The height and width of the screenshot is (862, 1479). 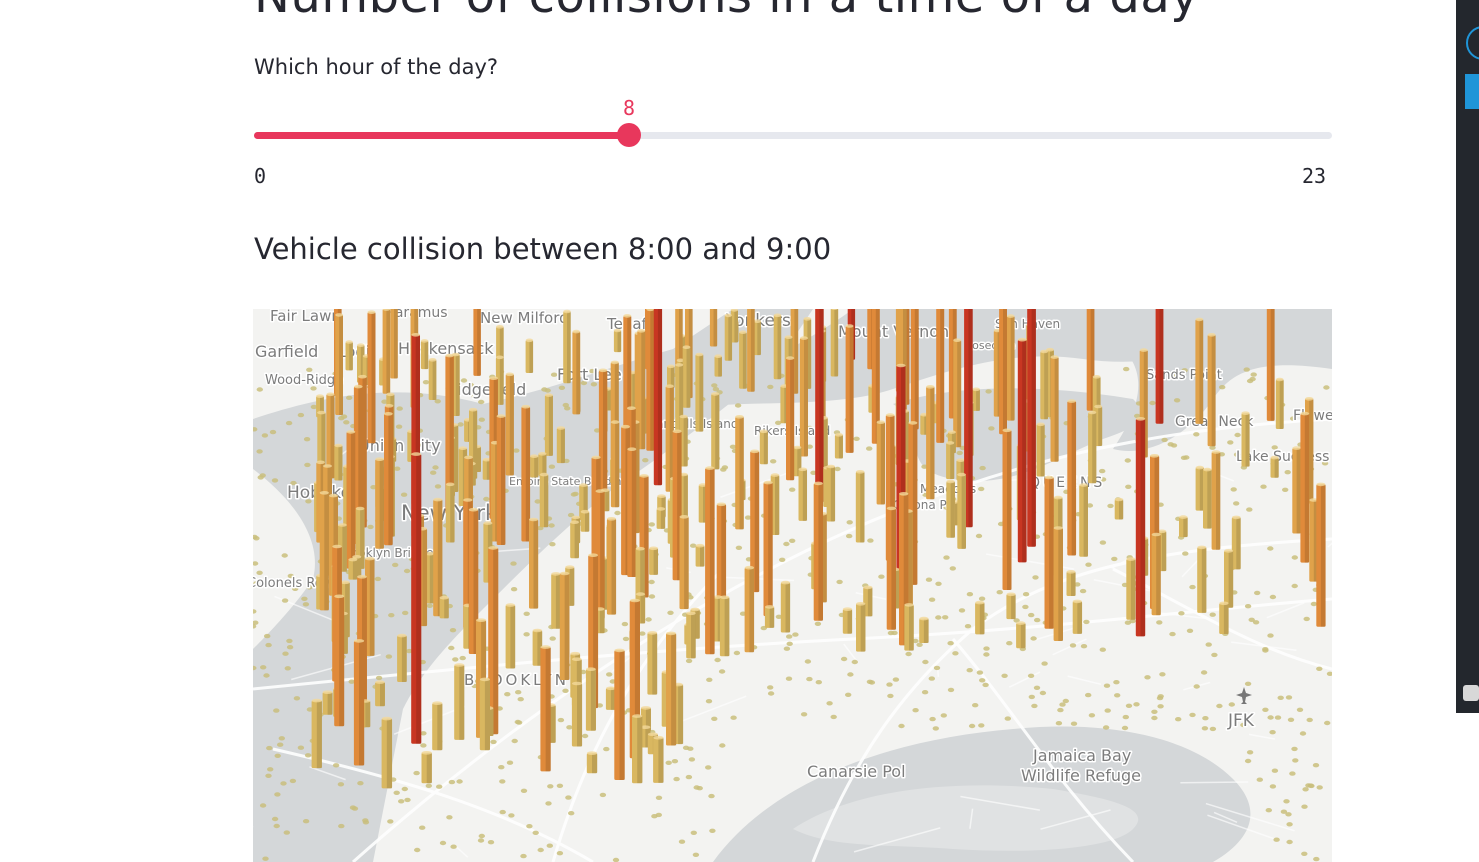 I want to click on slider-max-label: 23, so click(x=1314, y=176).